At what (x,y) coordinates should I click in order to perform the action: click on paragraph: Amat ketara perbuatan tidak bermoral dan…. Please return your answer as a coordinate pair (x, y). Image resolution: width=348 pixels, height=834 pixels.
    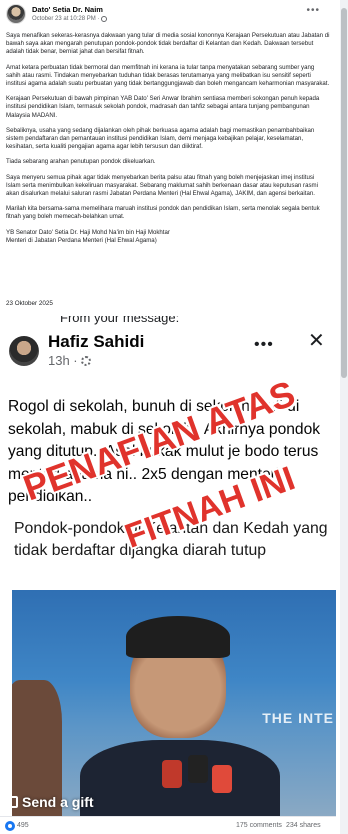
    Looking at the image, I should click on (168, 75).